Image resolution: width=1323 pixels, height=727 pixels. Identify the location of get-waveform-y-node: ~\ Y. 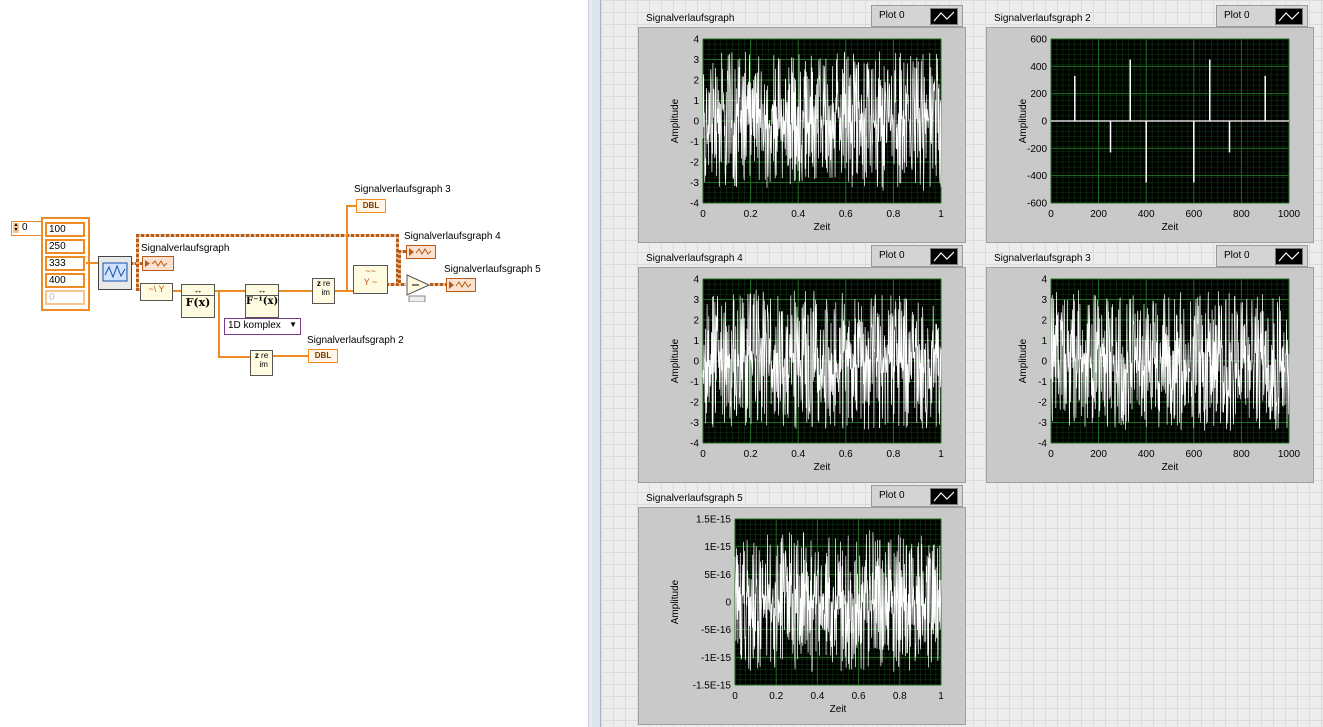
(156, 292).